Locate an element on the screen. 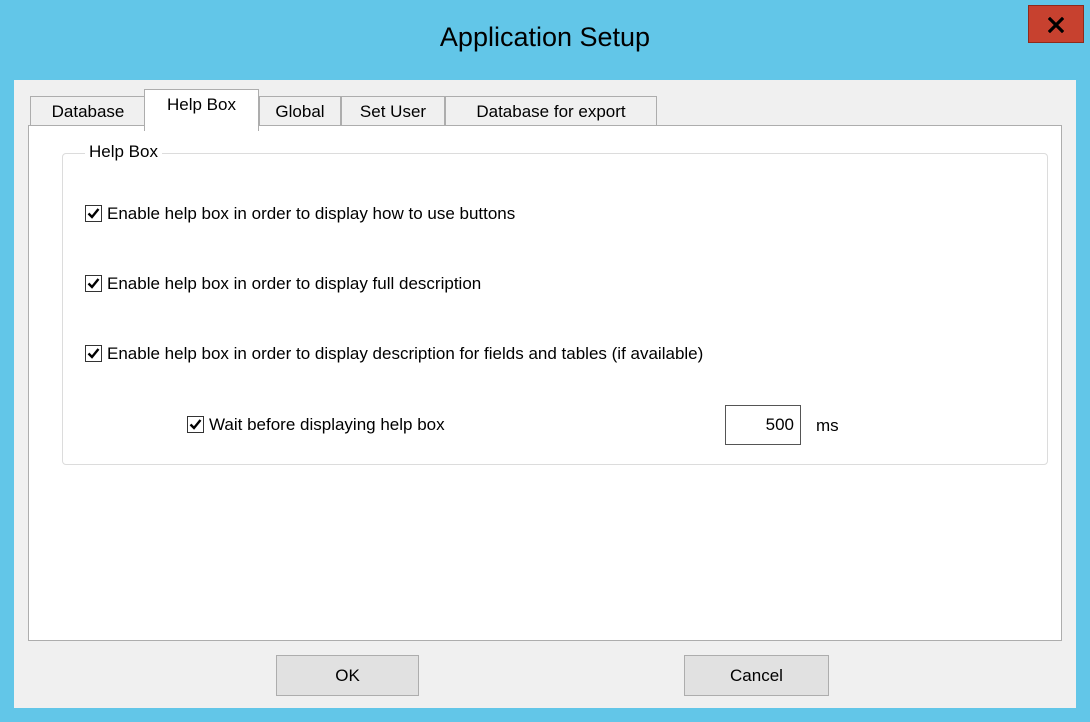 This screenshot has width=1090, height=722. ok-button: OK is located at coordinates (347, 675).